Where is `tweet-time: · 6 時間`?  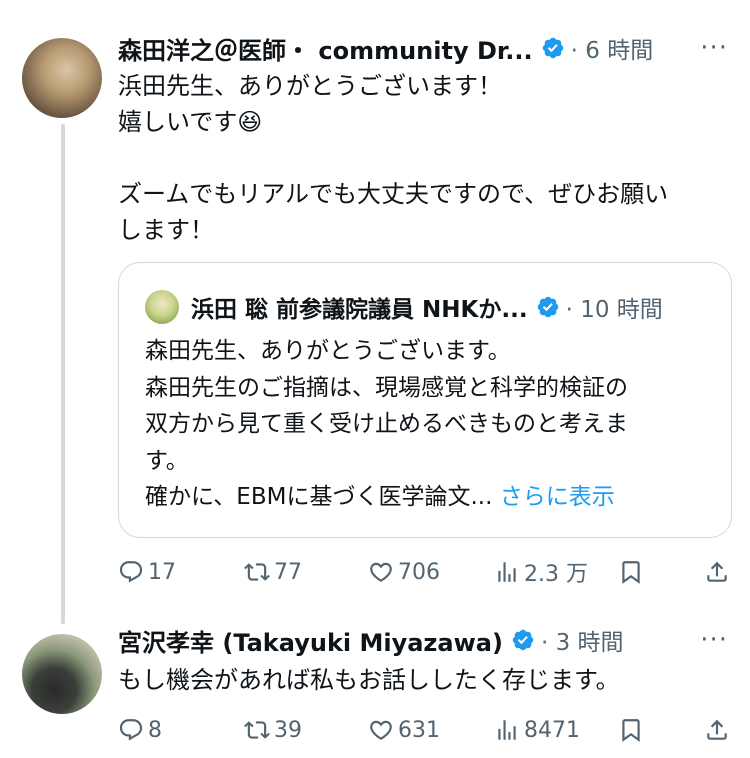 tweet-time: · 6 時間 is located at coordinates (612, 48).